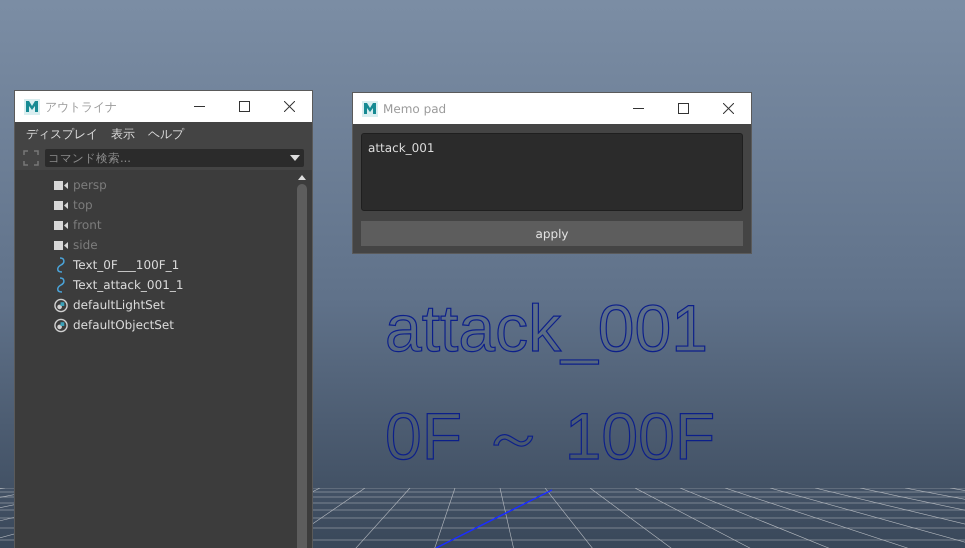  Describe the element at coordinates (90, 185) in the screenshot. I see `item-label: persp` at that location.